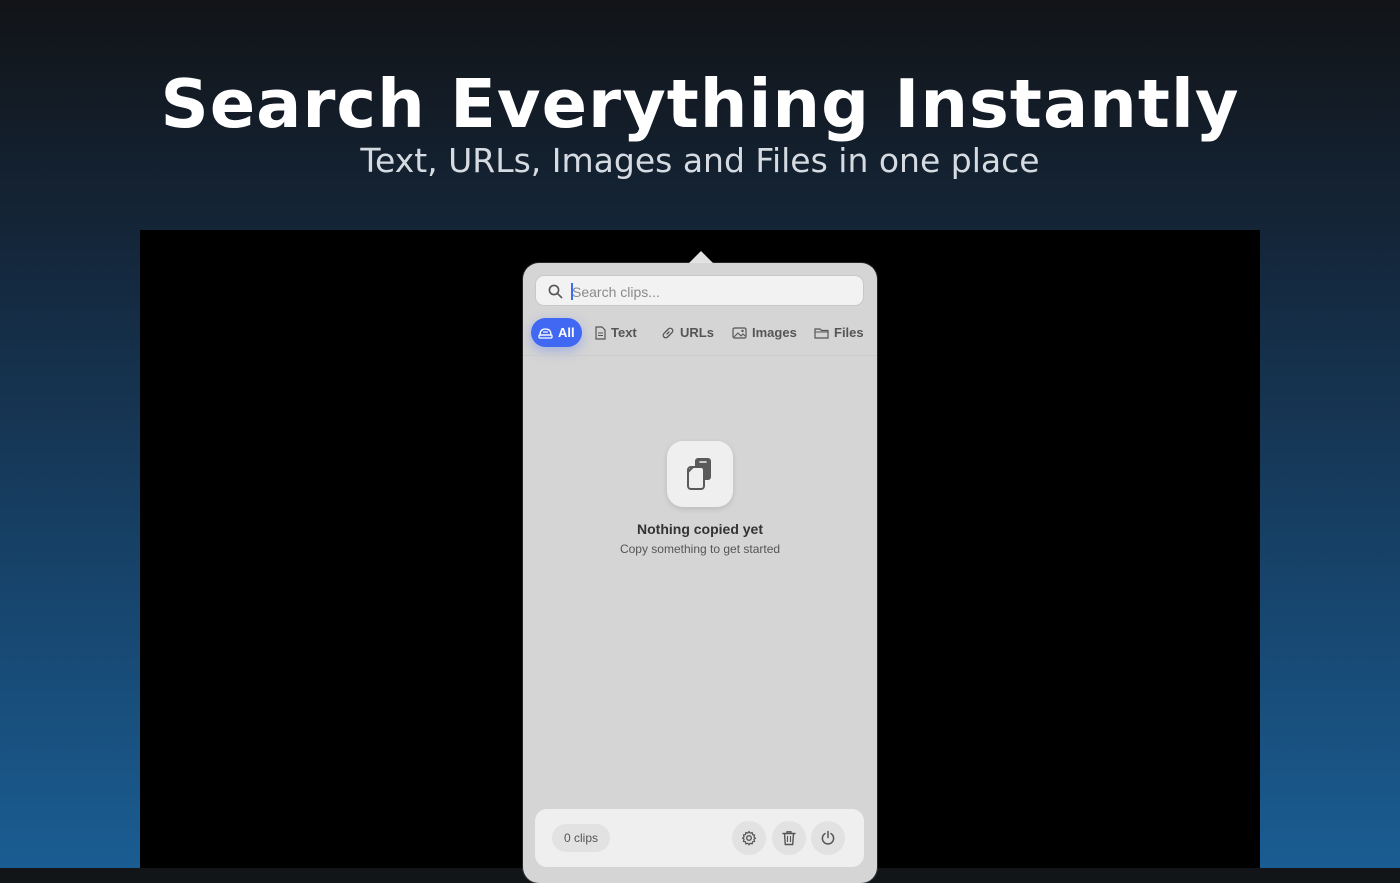 The image size is (1400, 883). I want to click on tab-text-label: Text, so click(624, 332).